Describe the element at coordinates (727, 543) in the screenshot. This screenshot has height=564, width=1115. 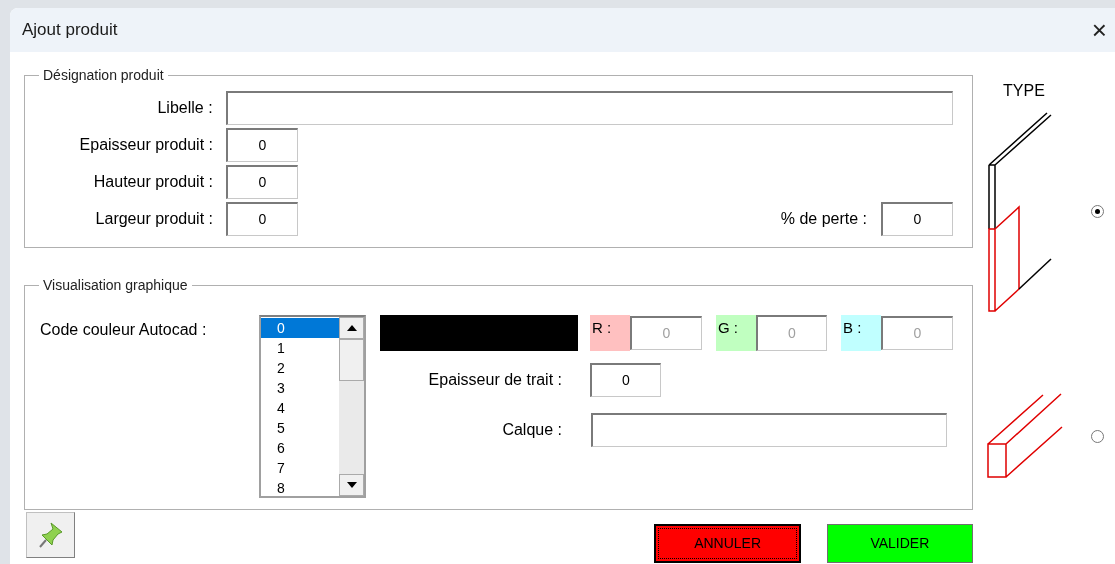
I see `action-button: ANNULER` at that location.